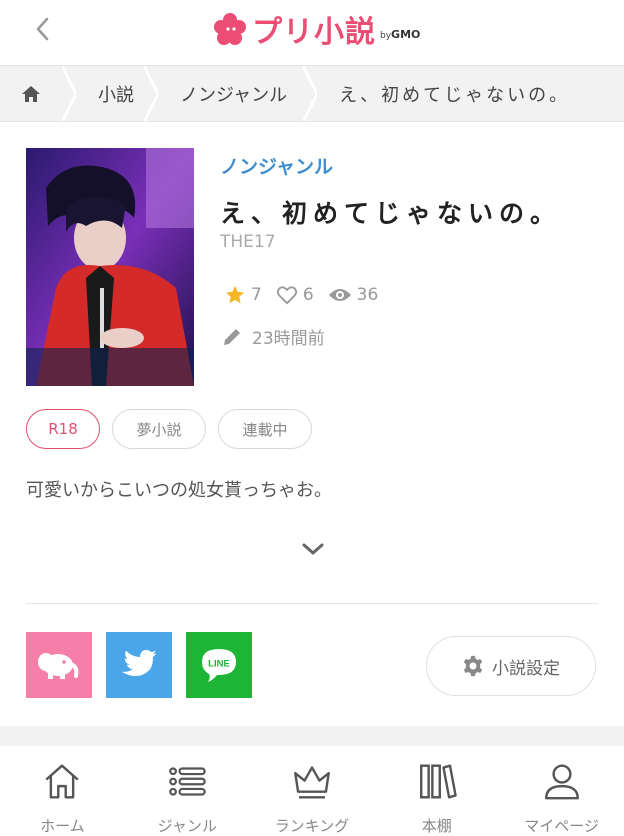 Image resolution: width=624 pixels, height=836 pixels. Describe the element at coordinates (230, 93) in the screenshot. I see `breadcrumb-item-genre: ノンジャンル` at that location.